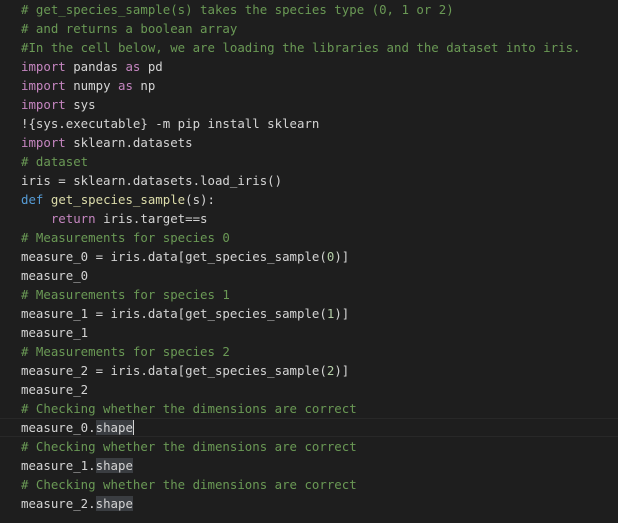  I want to click on code-line: measure_2.shape, so click(301, 503).